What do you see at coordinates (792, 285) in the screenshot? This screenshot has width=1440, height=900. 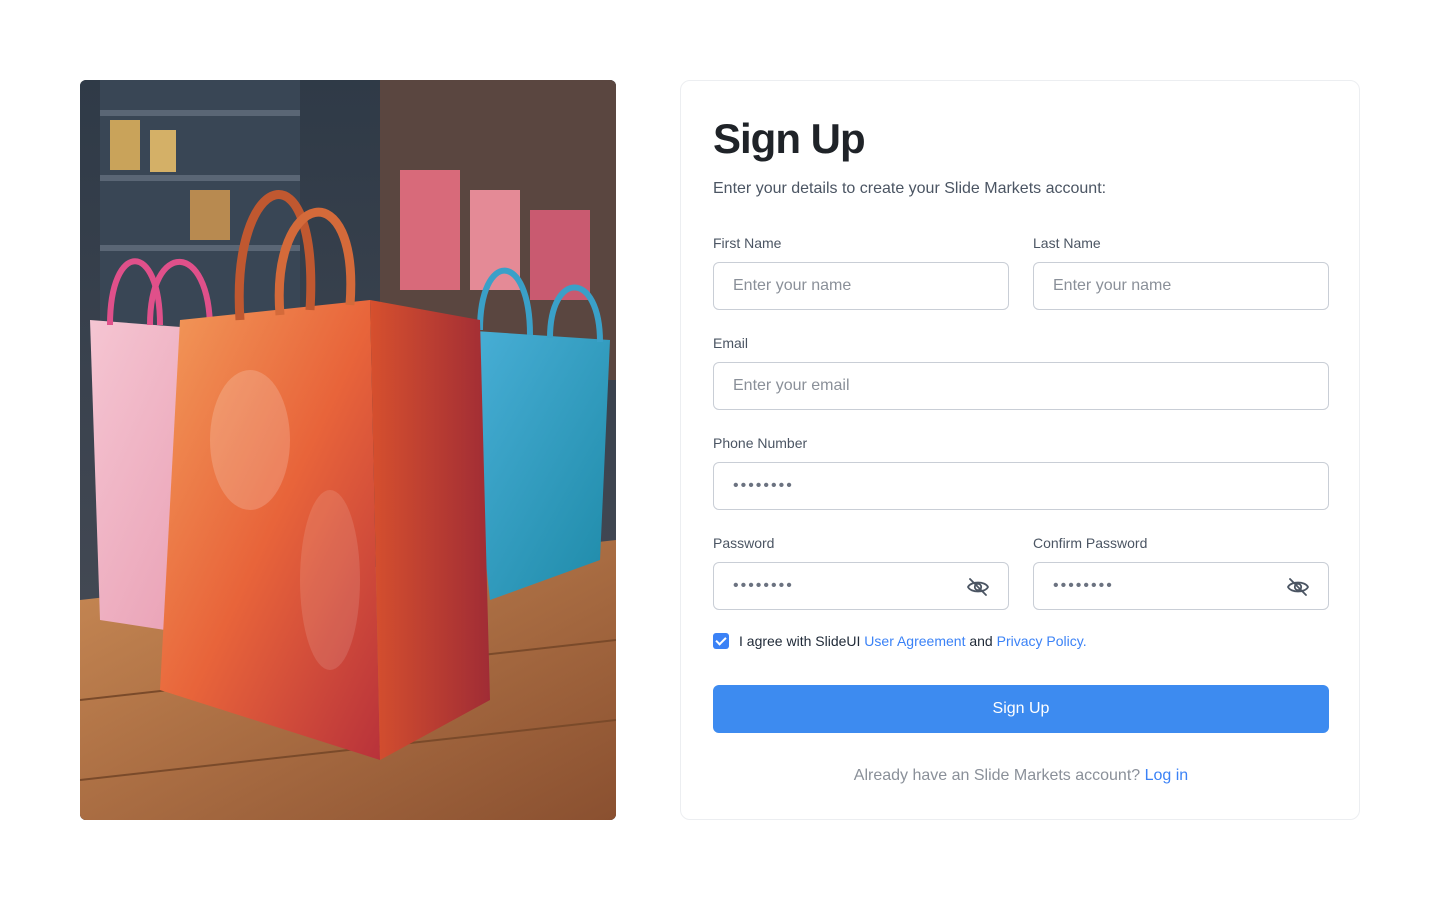 I see `first-name-placeholder: Enter your name` at bounding box center [792, 285].